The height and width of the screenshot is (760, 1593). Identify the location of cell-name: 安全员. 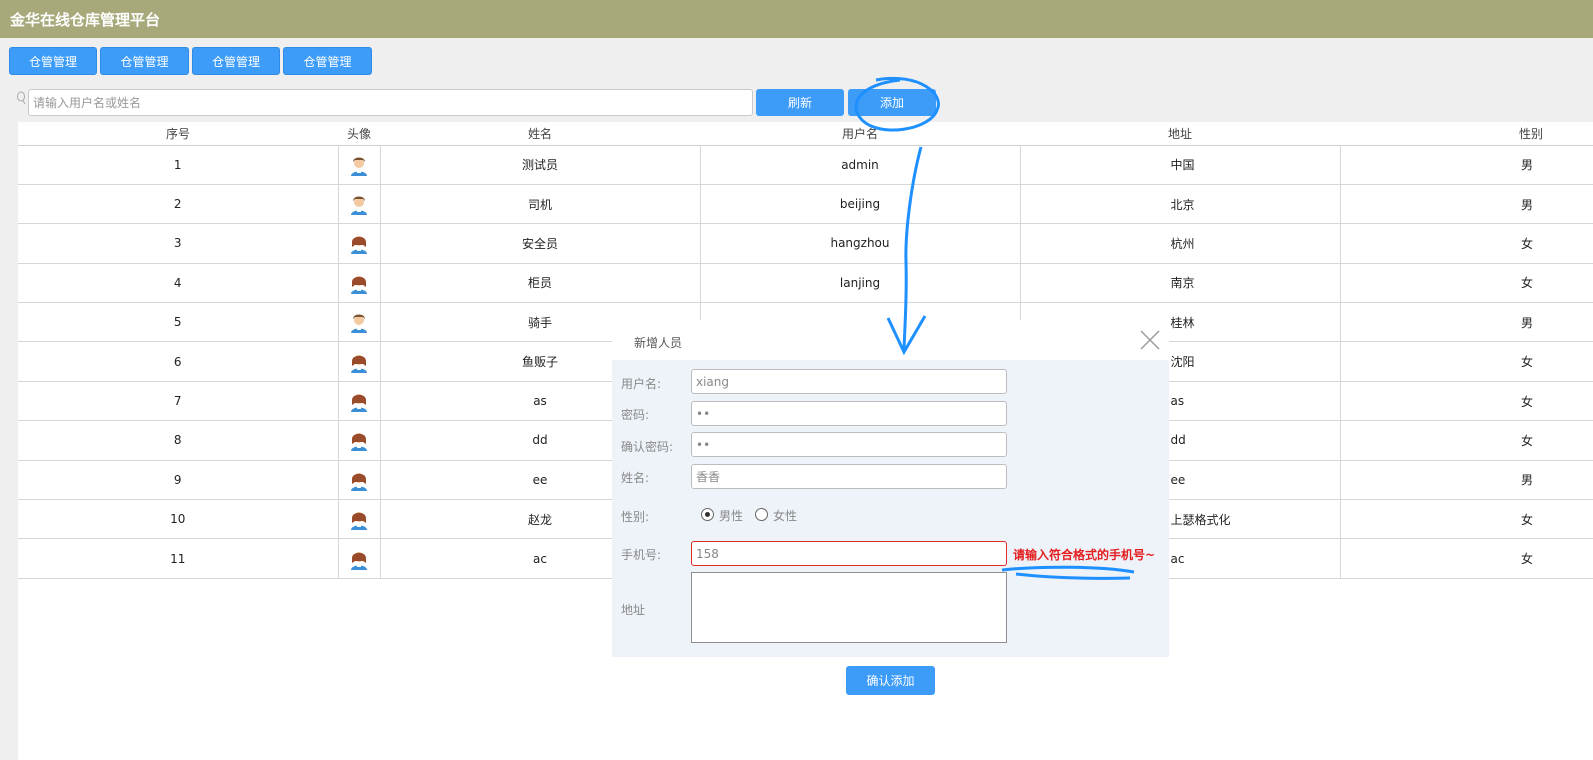
(540, 243).